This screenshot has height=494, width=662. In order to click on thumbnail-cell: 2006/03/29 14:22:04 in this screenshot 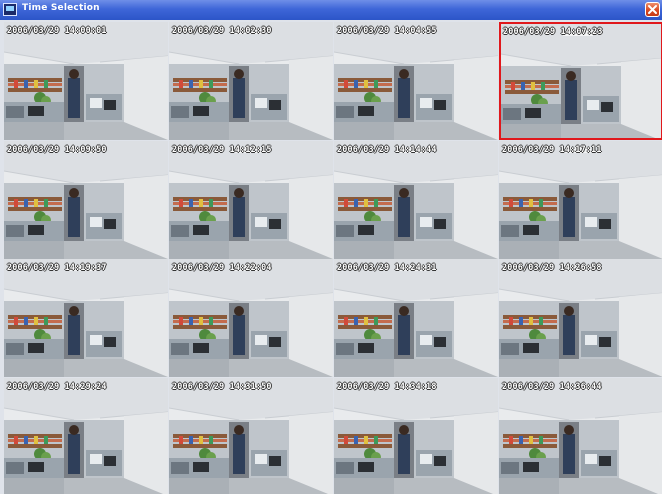, I will do `click(251, 318)`.